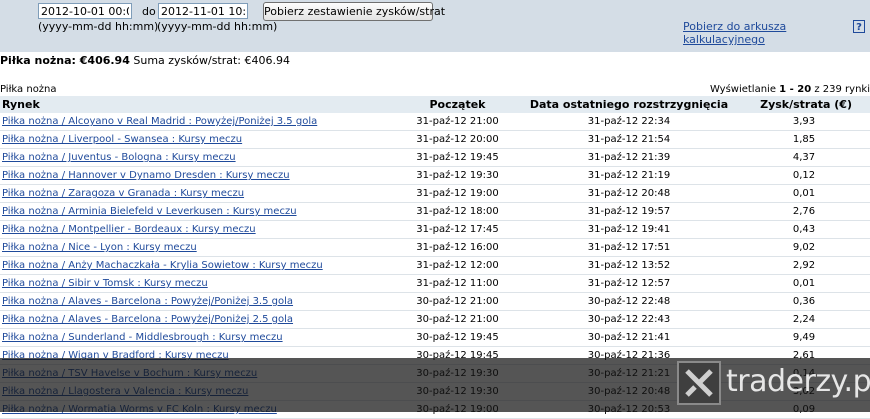  I want to click on help-icon: ?, so click(859, 26).